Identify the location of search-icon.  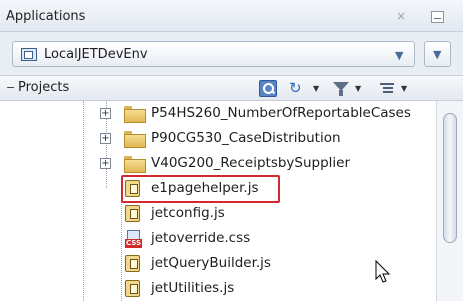
(268, 88).